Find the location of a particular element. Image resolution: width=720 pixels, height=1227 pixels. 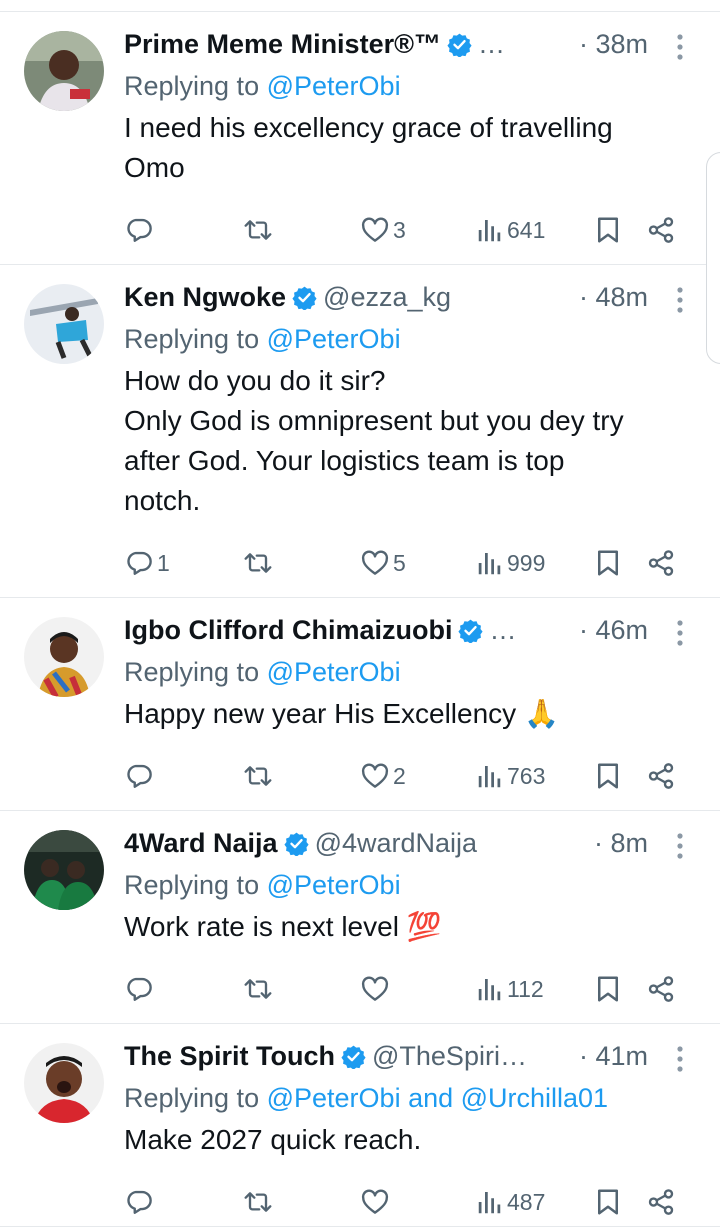

views-button: 112 is located at coordinates (510, 989).